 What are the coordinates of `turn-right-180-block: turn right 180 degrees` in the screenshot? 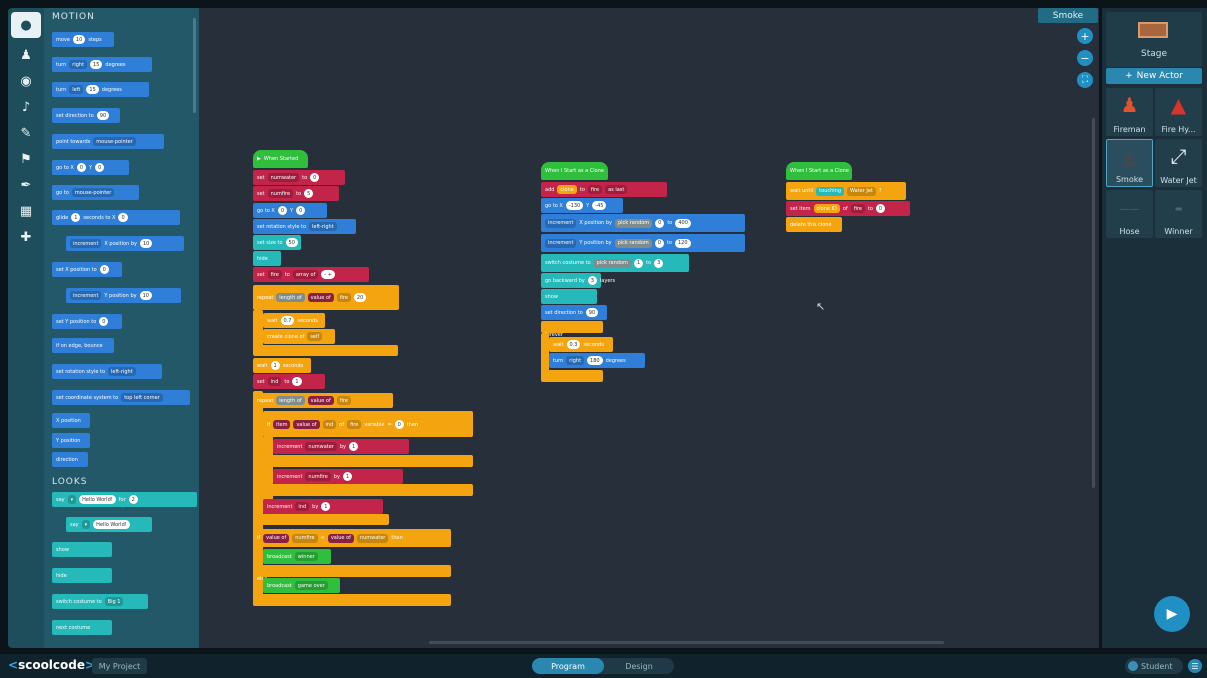 It's located at (597, 360).